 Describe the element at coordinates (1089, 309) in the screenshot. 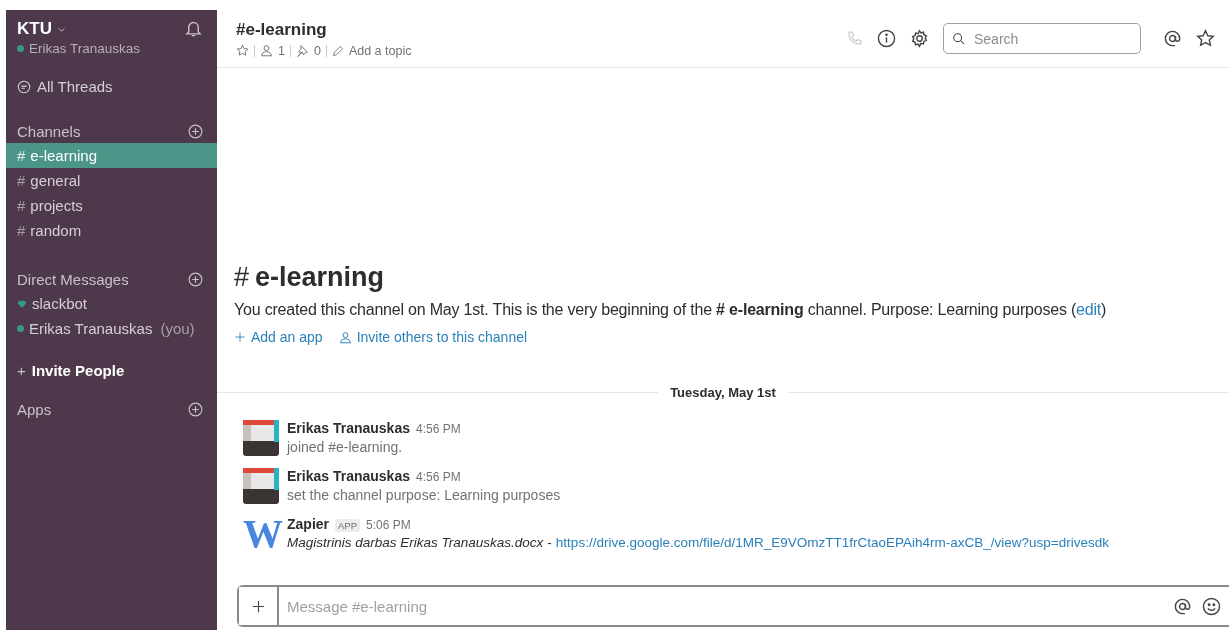

I see `edit-link: edit` at that location.